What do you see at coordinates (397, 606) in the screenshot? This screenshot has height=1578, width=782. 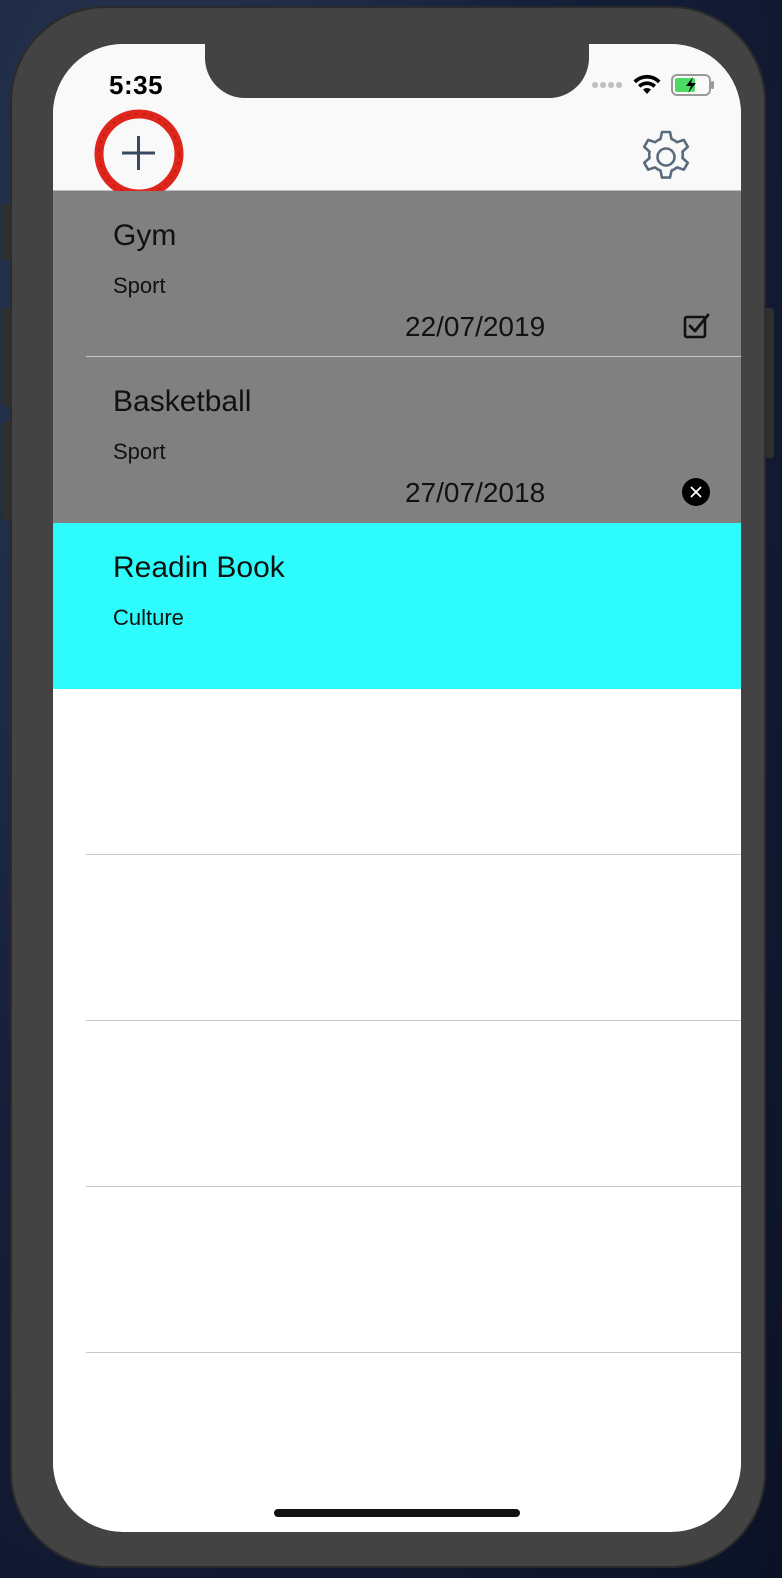 I see `task-row-readin-book: Readin Book Culture` at bounding box center [397, 606].